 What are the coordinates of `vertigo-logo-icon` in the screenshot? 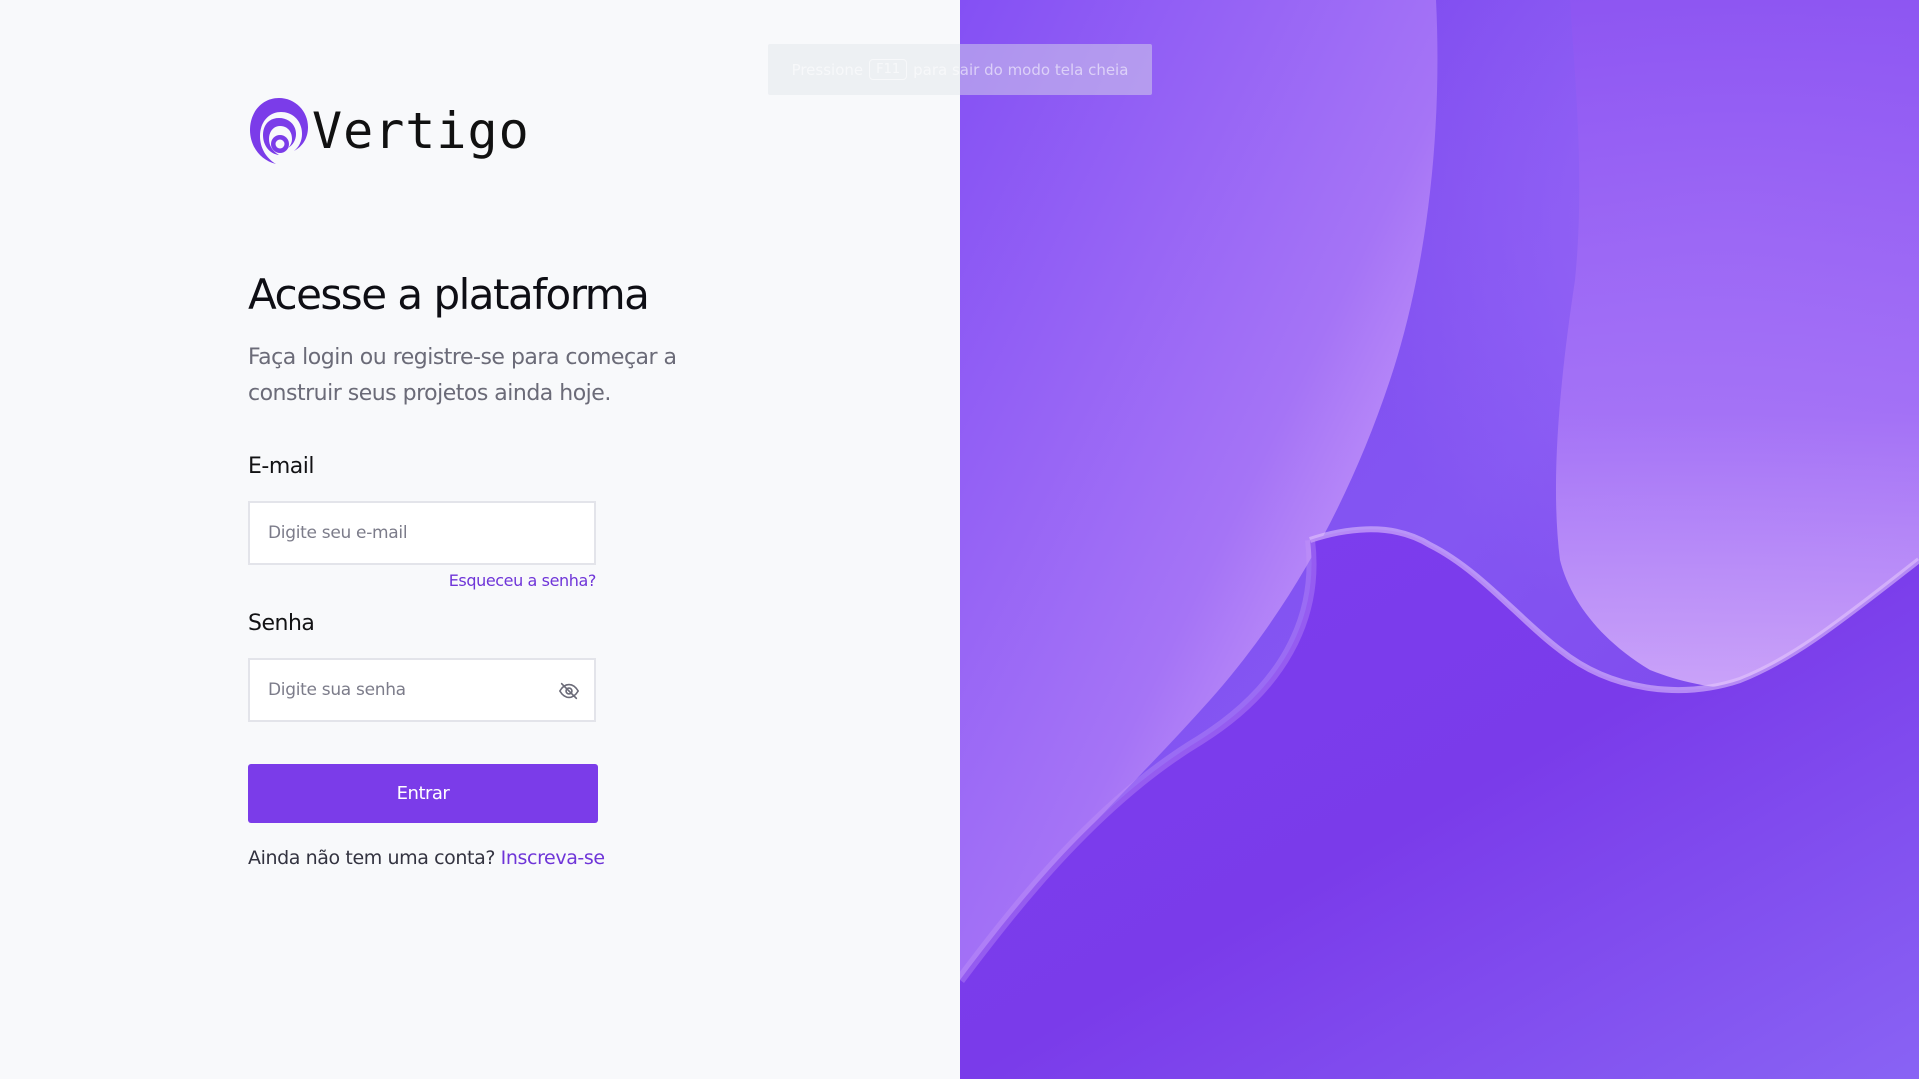 It's located at (279, 131).